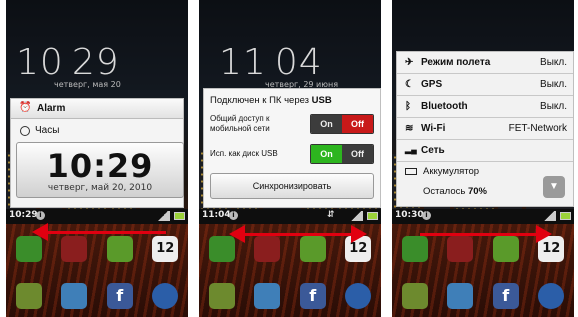  I want to click on airplane-mode-value: Выкл., so click(553, 62).